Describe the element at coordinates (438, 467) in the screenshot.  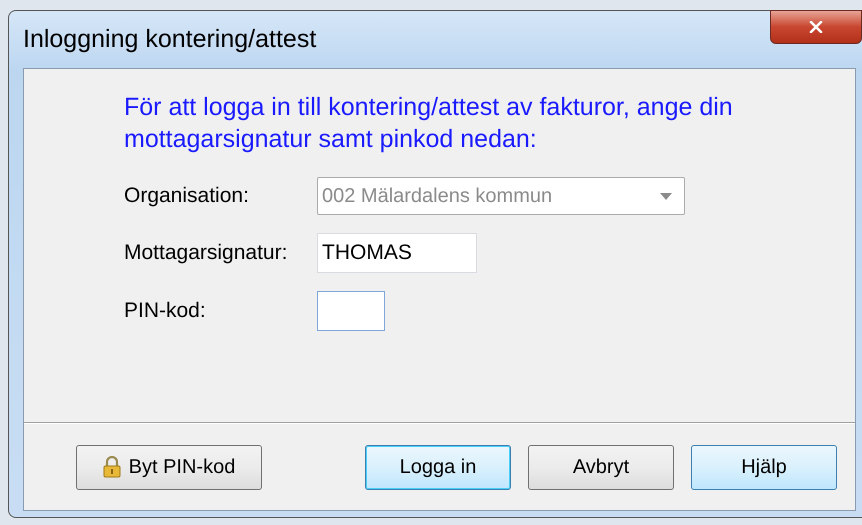
I see `dialog-button: Logga in` at that location.